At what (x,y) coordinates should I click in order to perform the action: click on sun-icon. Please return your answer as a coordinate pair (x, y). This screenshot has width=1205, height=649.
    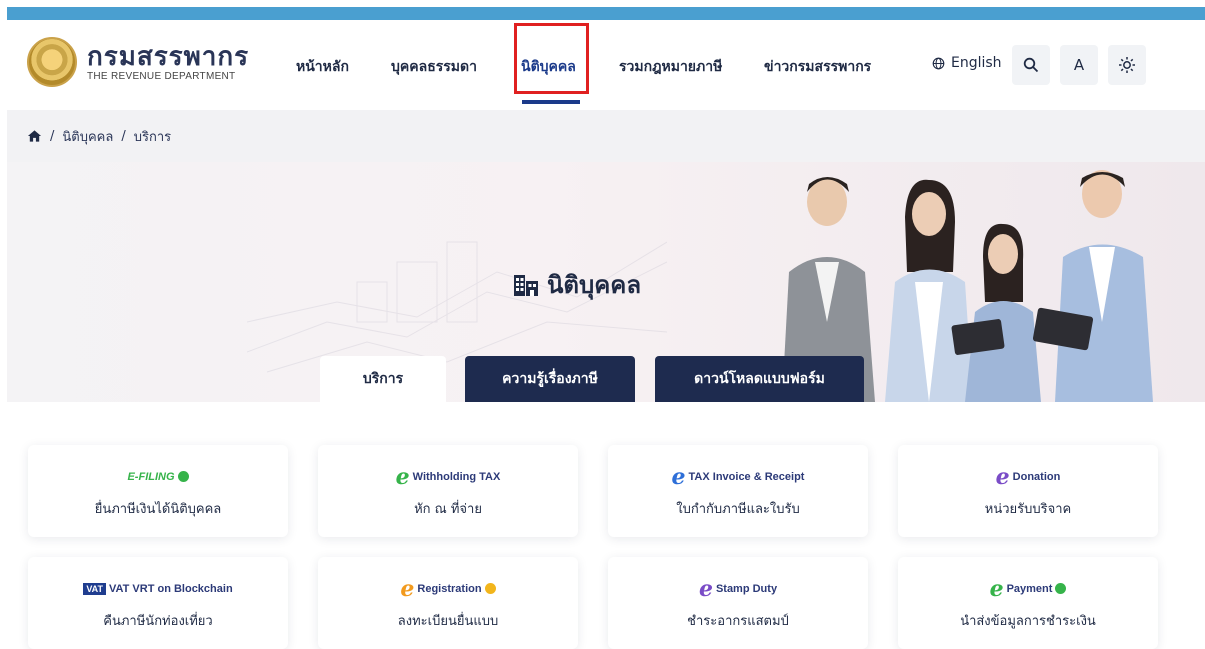
    Looking at the image, I should click on (1127, 65).